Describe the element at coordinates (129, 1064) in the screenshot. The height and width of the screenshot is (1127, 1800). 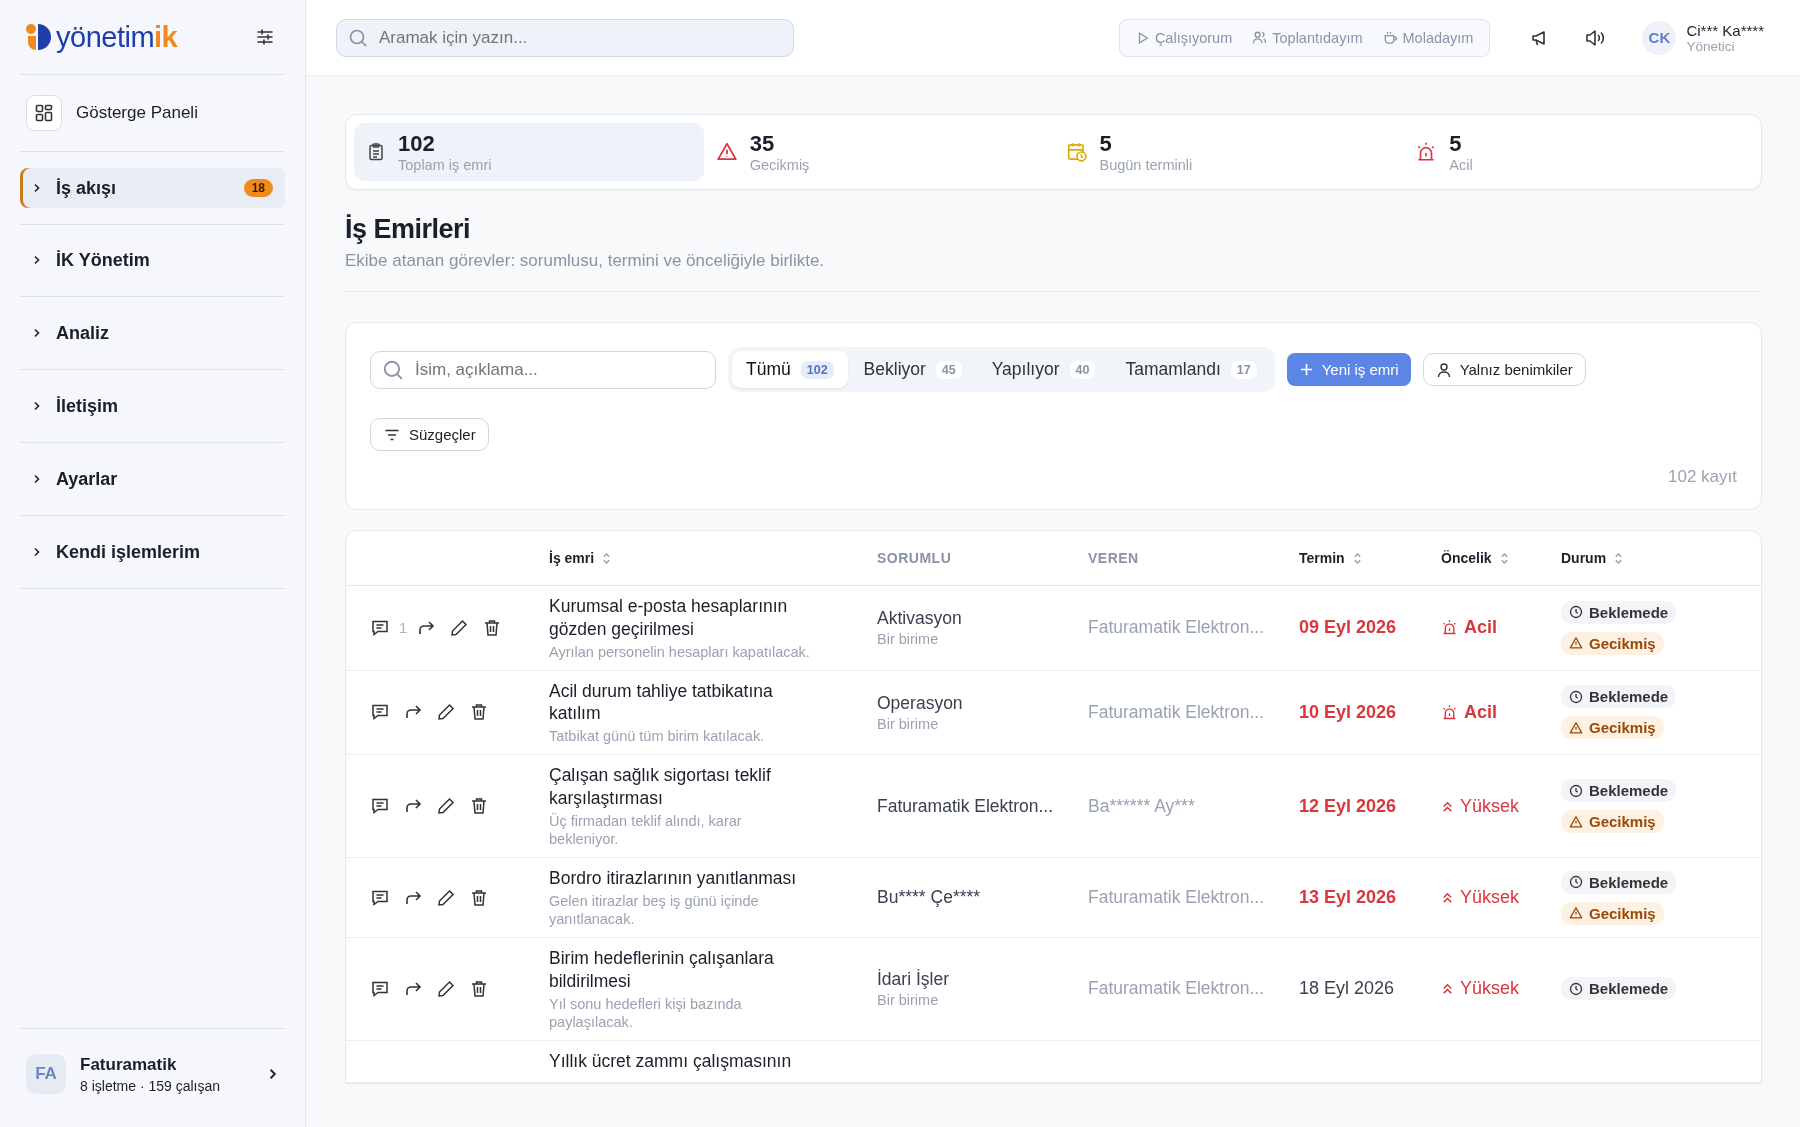
I see `organization-name: Faturamatik` at that location.